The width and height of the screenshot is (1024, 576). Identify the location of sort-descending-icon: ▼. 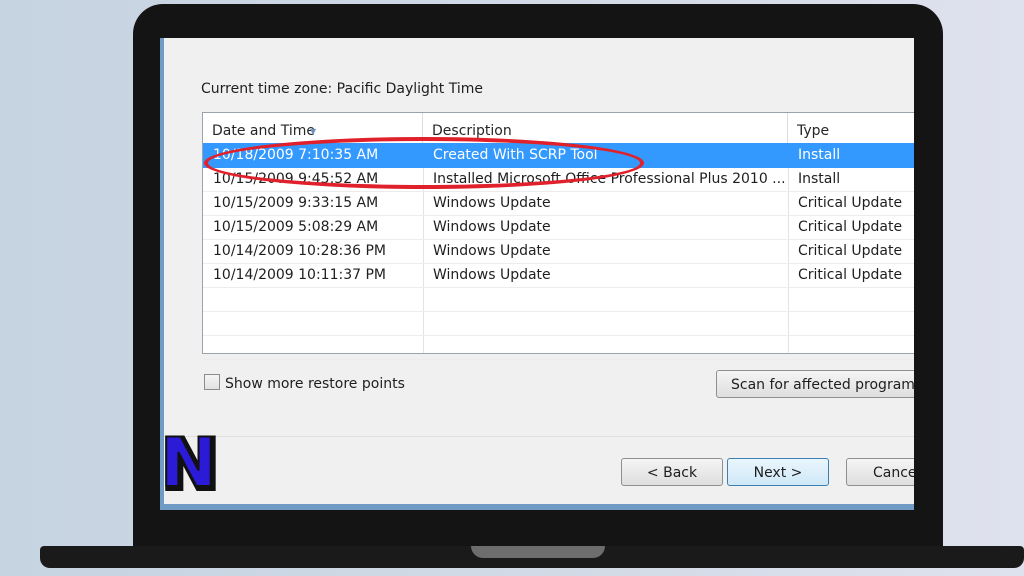
(313, 131).